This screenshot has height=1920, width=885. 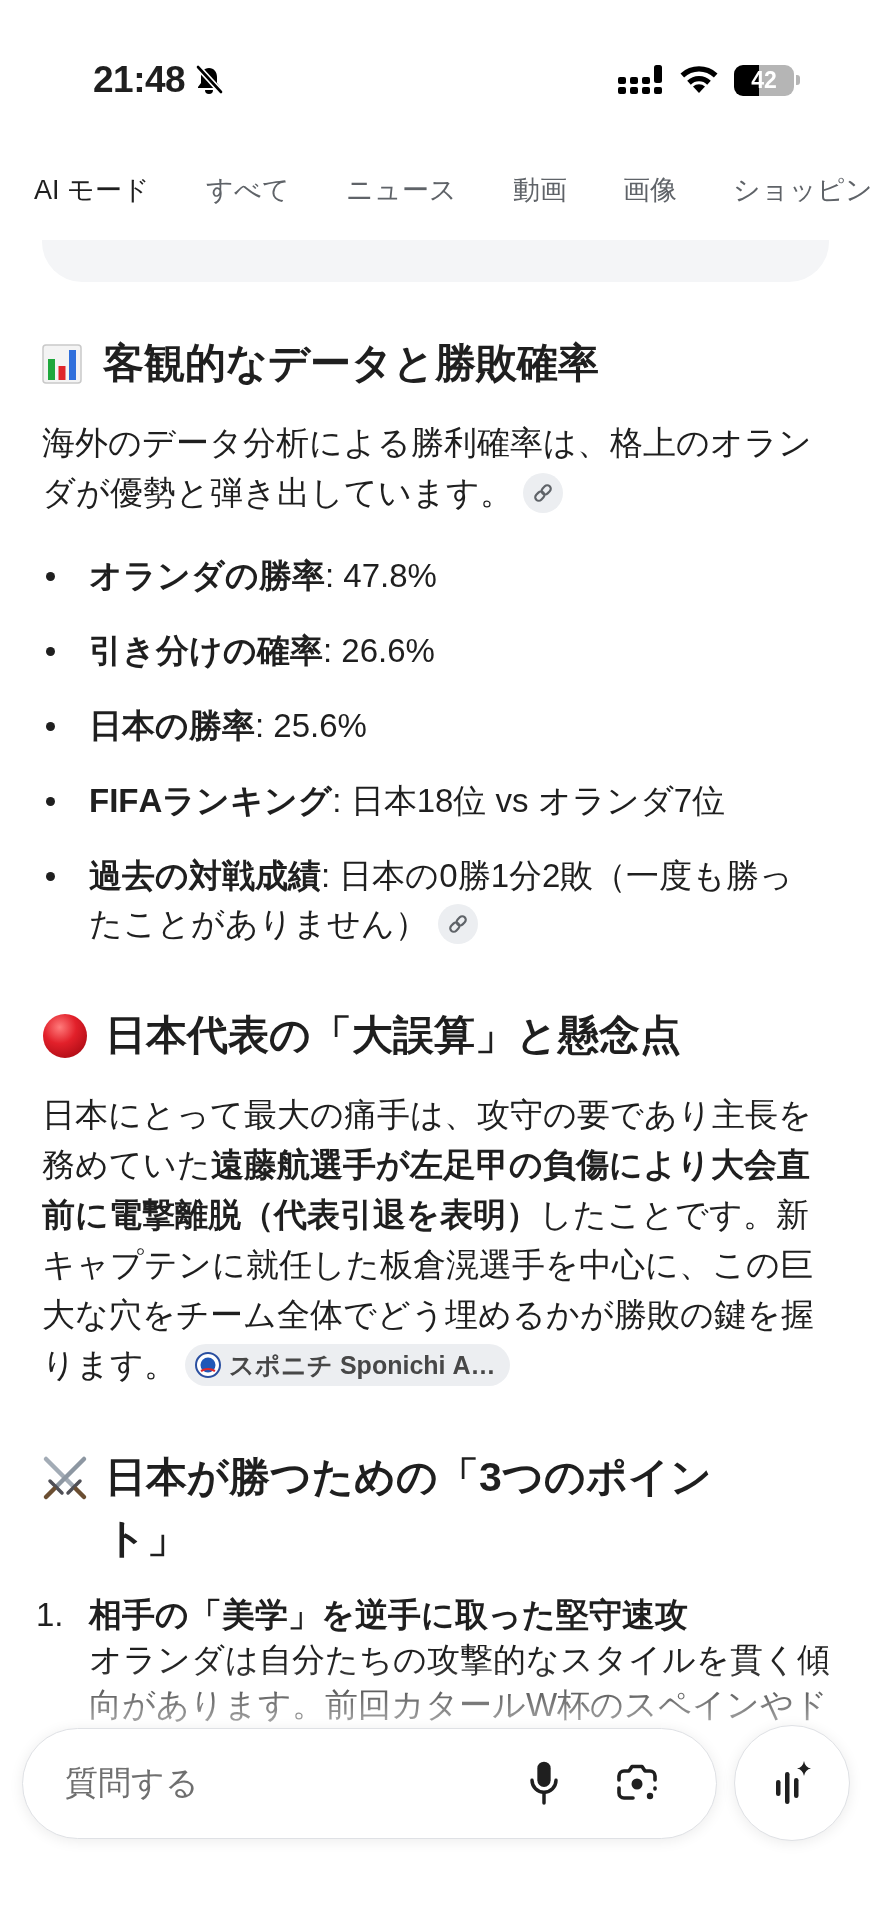 I want to click on section-heading: 日本が勝つための「3つのポイント」, so click(x=409, y=1508).